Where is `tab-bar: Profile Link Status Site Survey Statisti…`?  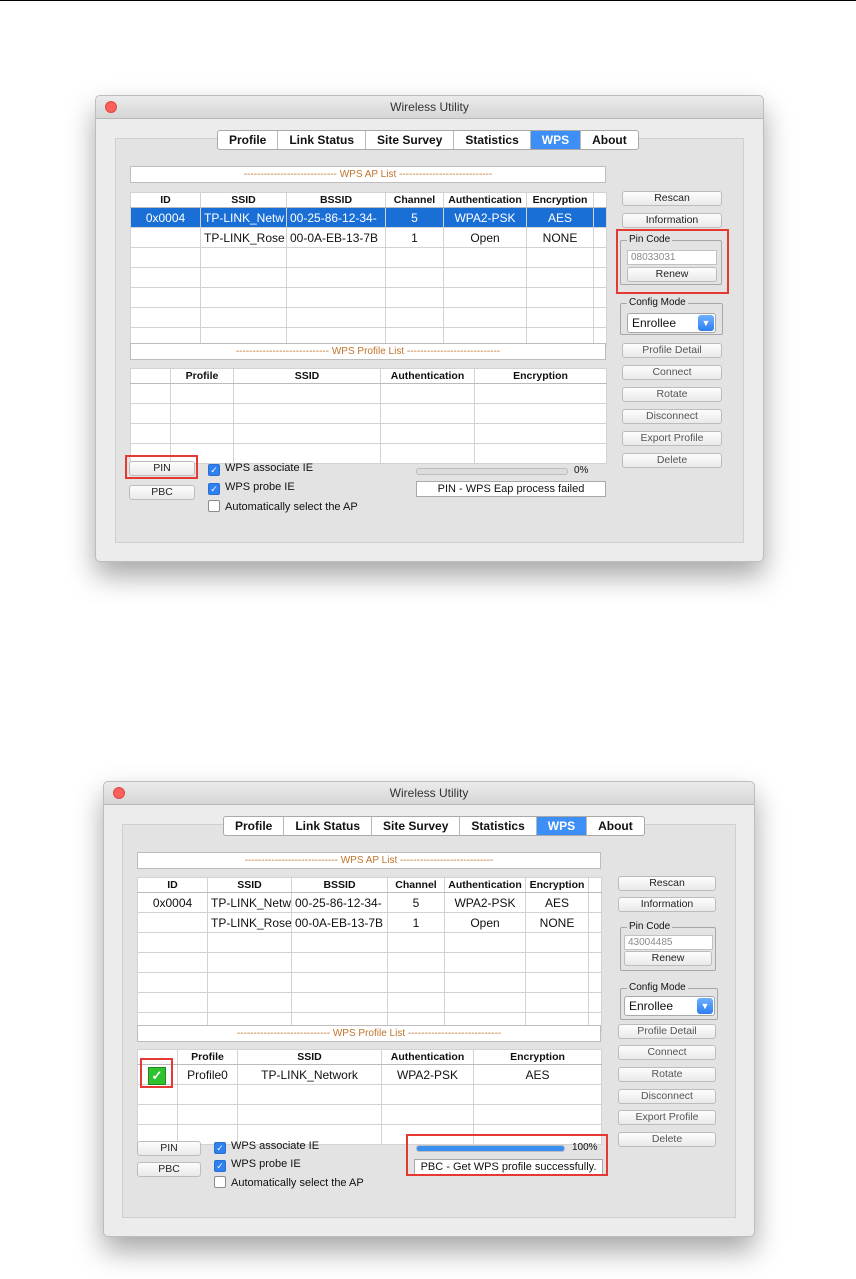 tab-bar: Profile Link Status Site Survey Statisti… is located at coordinates (428, 140).